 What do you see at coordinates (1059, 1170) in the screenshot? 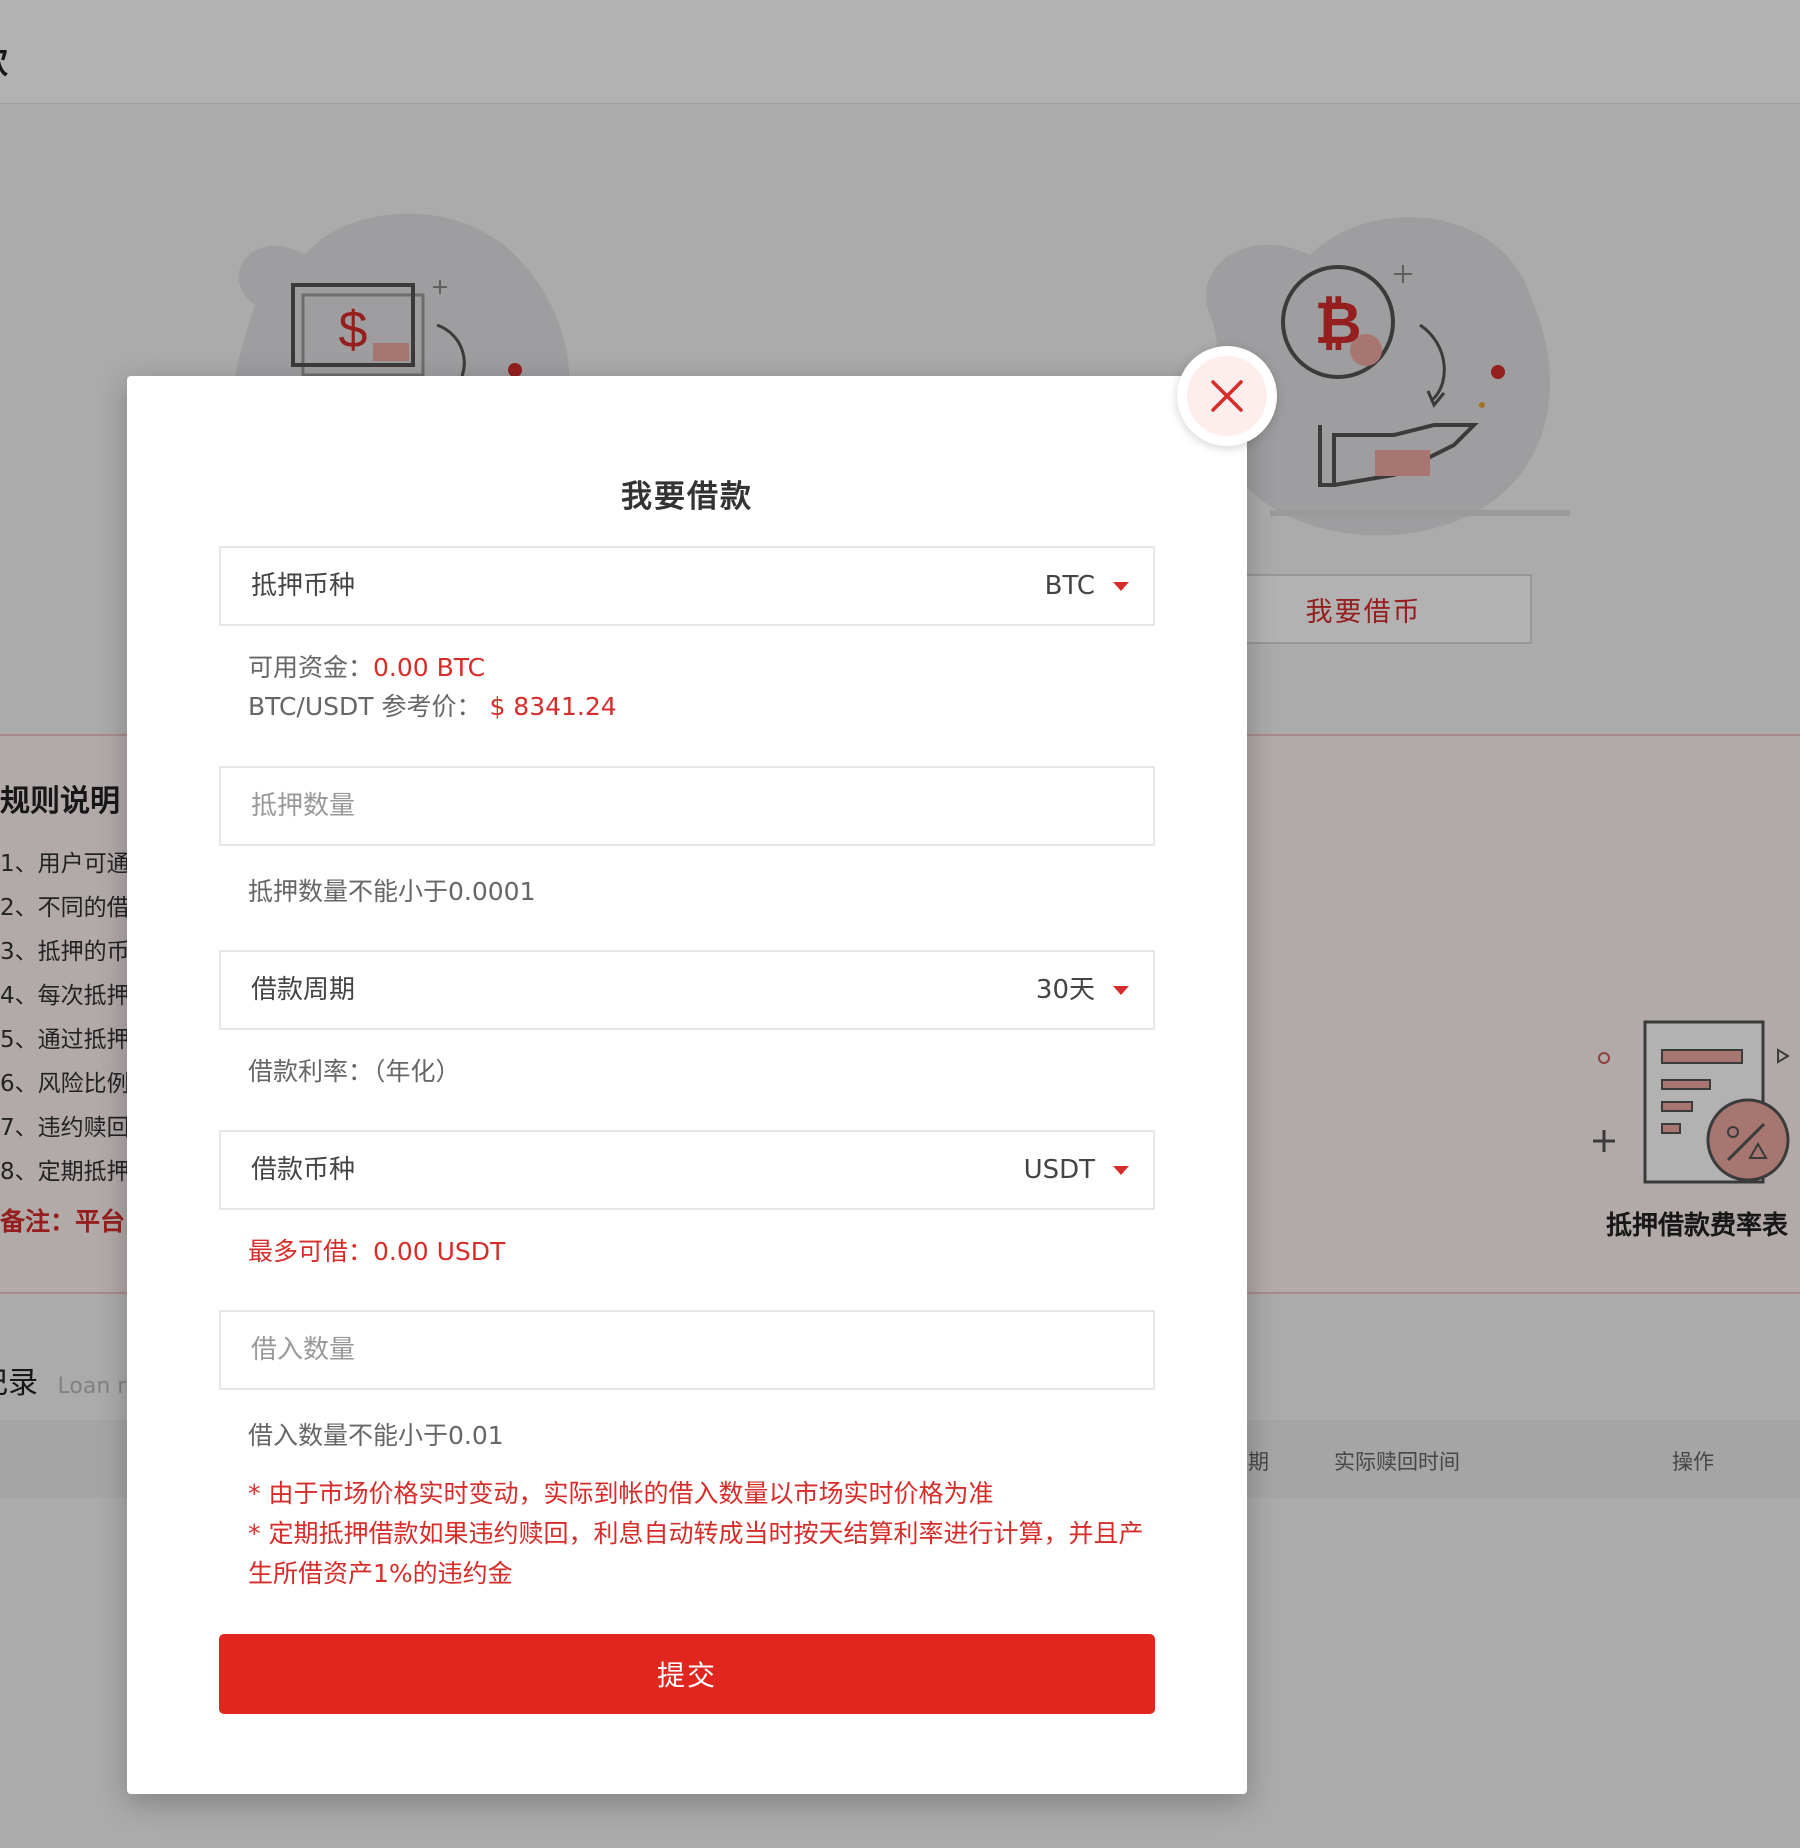
I see `loan-coin-value: USDT` at bounding box center [1059, 1170].